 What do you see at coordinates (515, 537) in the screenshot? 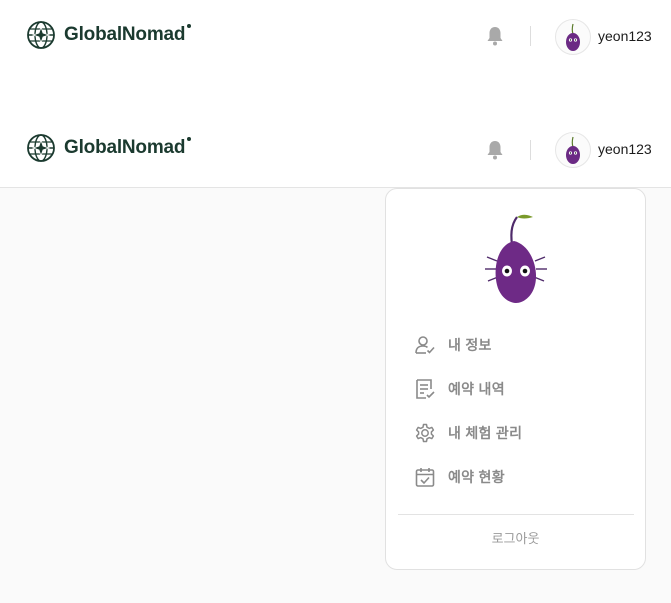
I see `logout-button: 로그아웃` at bounding box center [515, 537].